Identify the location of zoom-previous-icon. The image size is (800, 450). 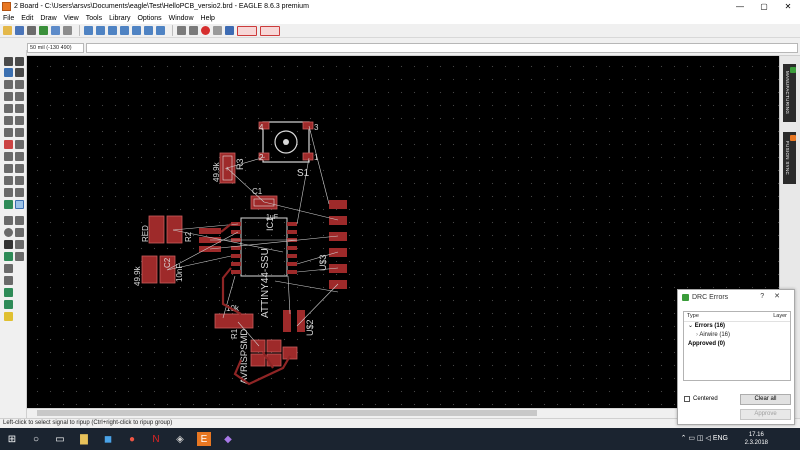
(124, 30).